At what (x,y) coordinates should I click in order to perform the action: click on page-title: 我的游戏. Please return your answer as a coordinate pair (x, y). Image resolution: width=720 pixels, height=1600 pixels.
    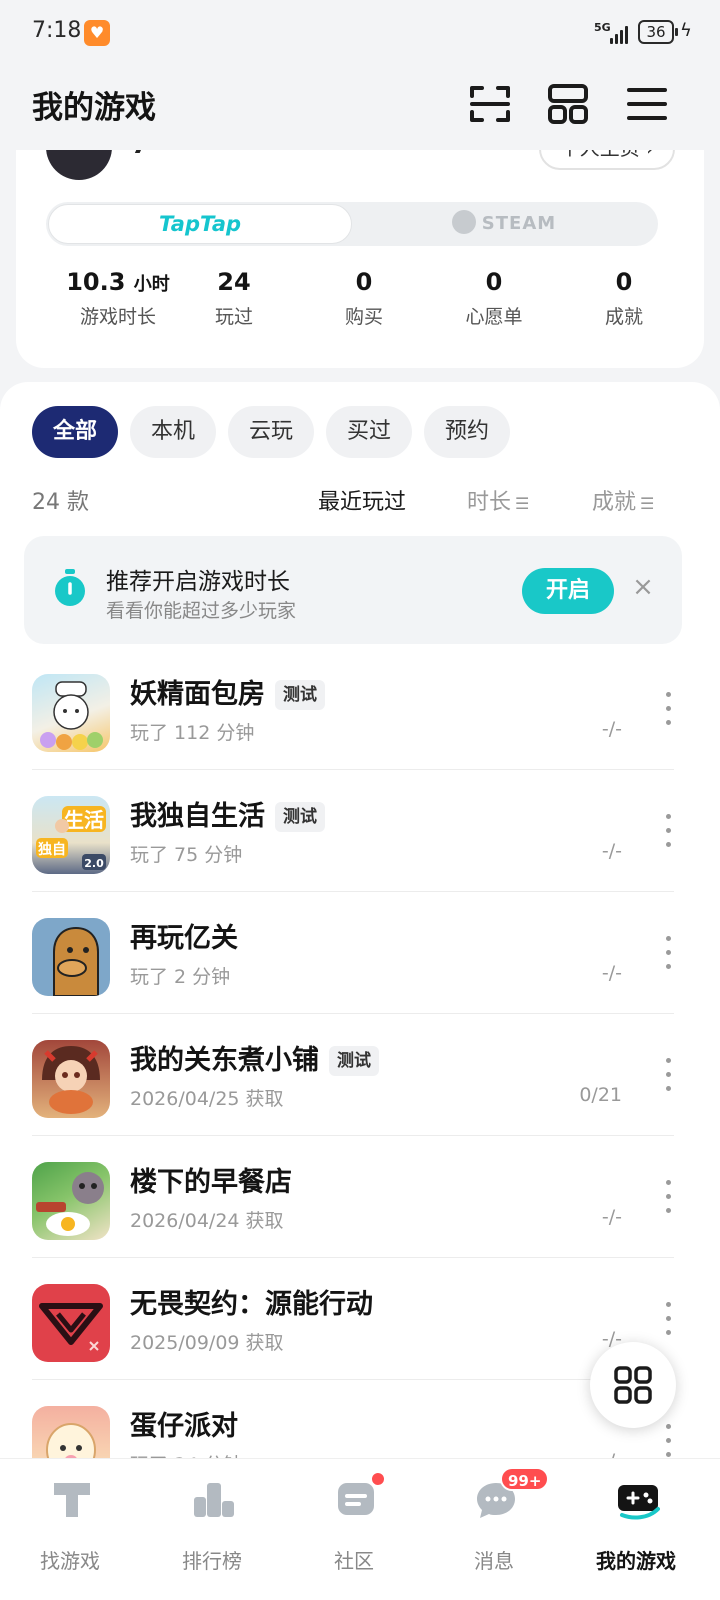
    Looking at the image, I should click on (94, 108).